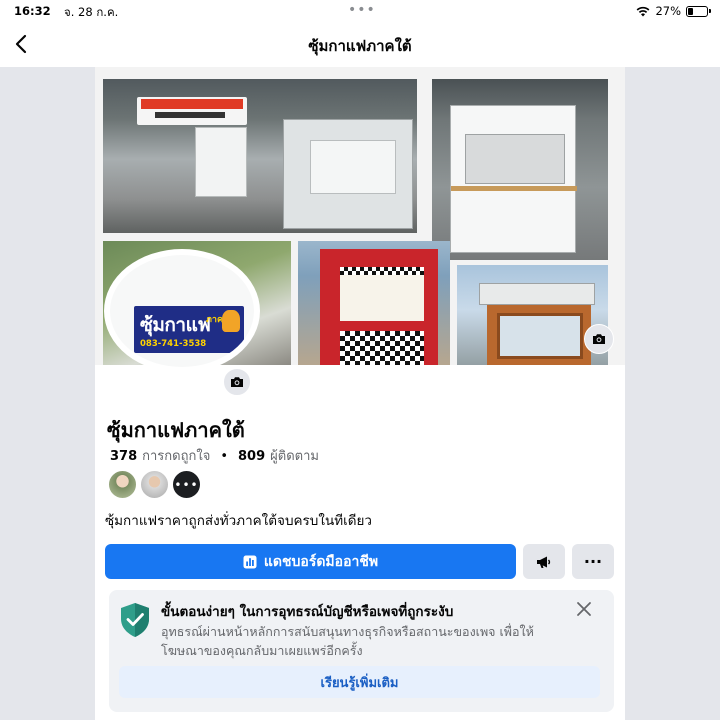 The width and height of the screenshot is (720, 720). What do you see at coordinates (91, 12) in the screenshot?
I see `status-date: จ. 28 ก.ค.` at bounding box center [91, 12].